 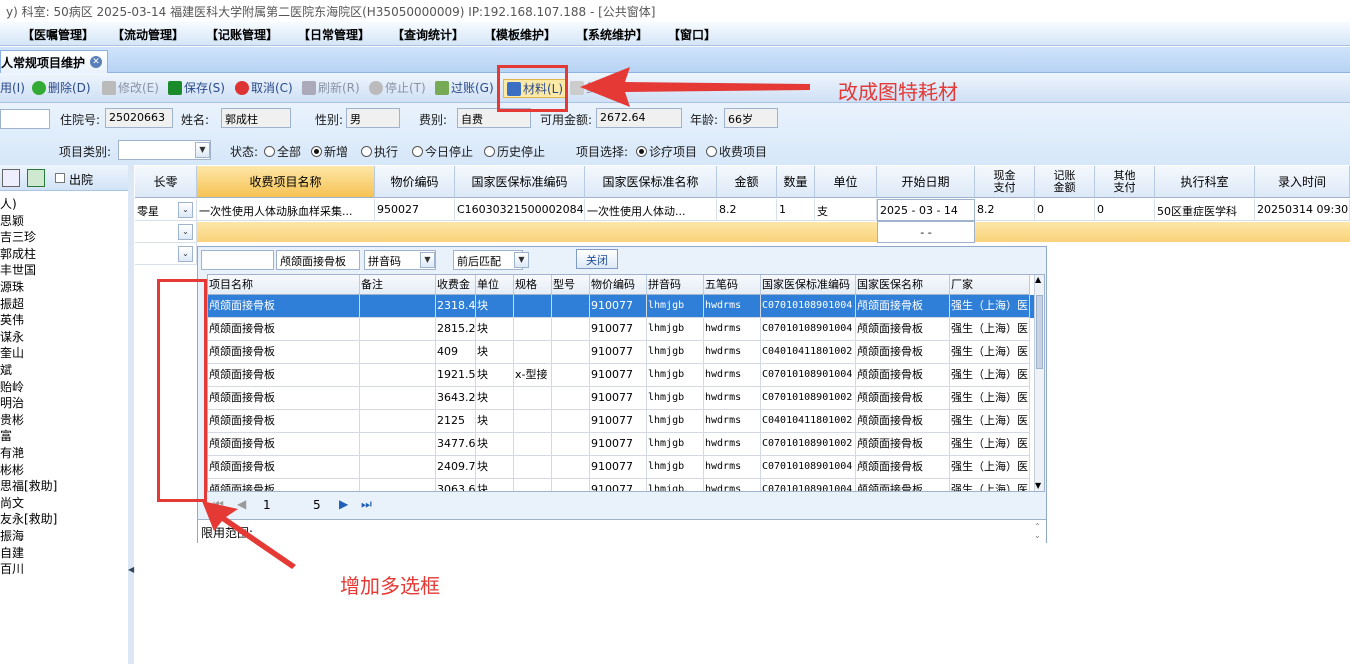 What do you see at coordinates (12, 220) in the screenshot?
I see `patient-list-item: 思颖` at bounding box center [12, 220].